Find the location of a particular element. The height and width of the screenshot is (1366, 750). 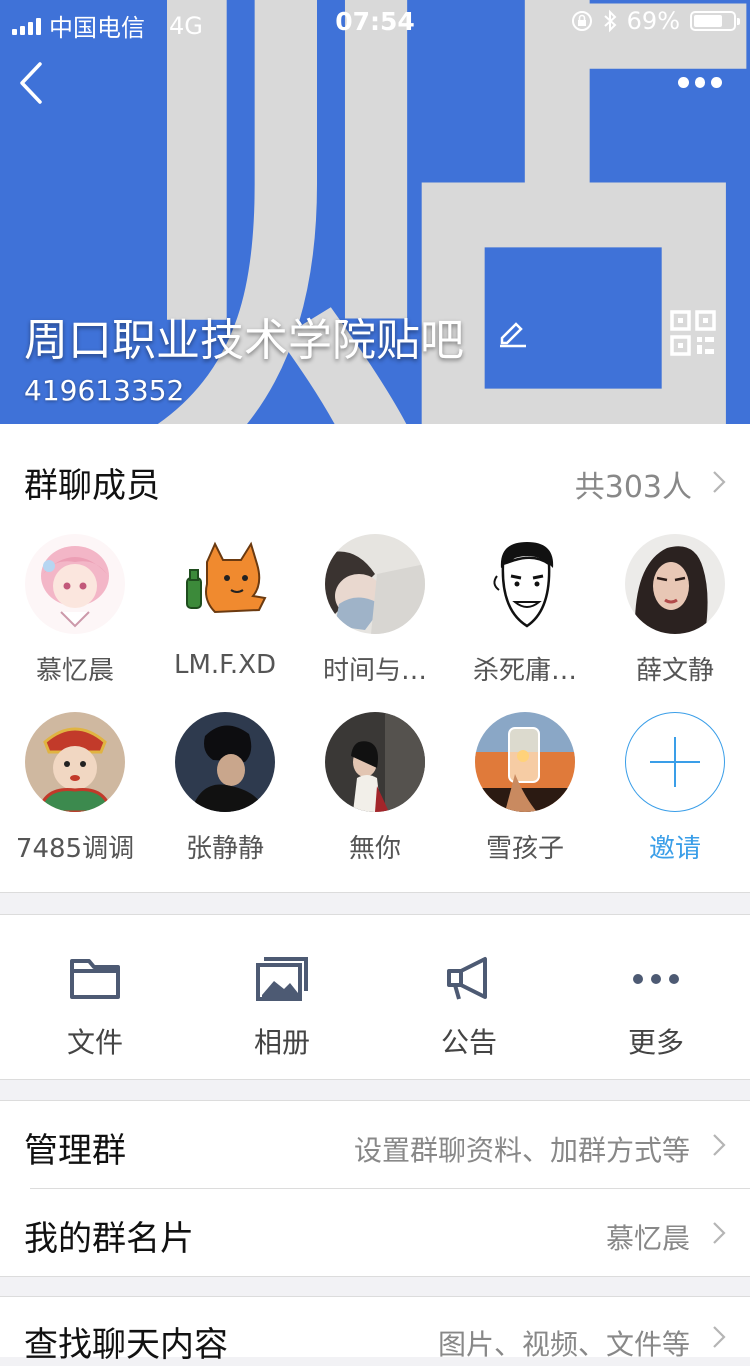

member-item: 無你 is located at coordinates (375, 788).